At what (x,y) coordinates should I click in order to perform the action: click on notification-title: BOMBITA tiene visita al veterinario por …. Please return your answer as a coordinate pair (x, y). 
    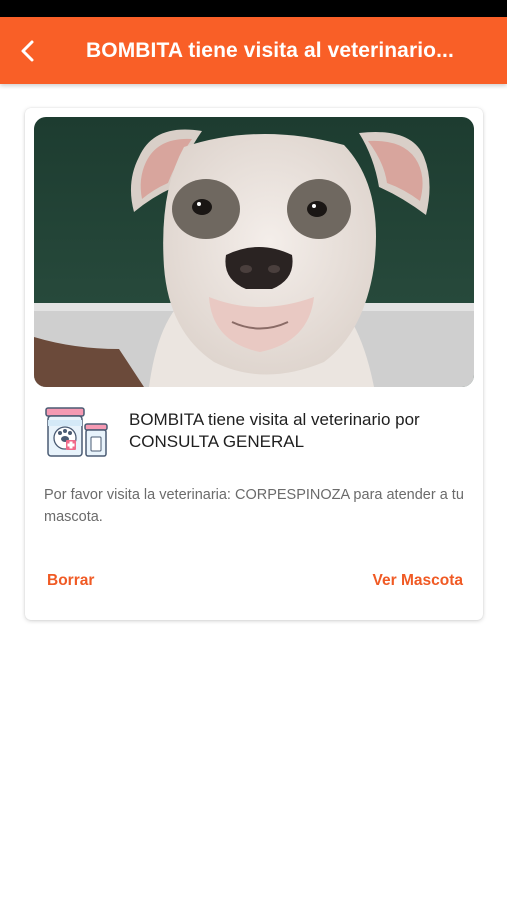
    Looking at the image, I should click on (274, 430).